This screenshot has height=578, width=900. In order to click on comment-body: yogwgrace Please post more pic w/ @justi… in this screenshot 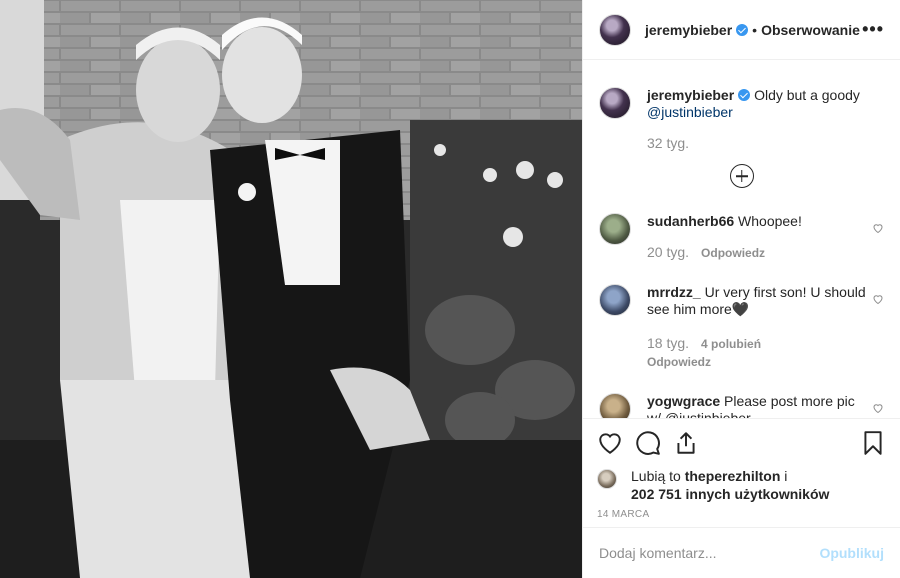, I will do `click(765, 405)`.